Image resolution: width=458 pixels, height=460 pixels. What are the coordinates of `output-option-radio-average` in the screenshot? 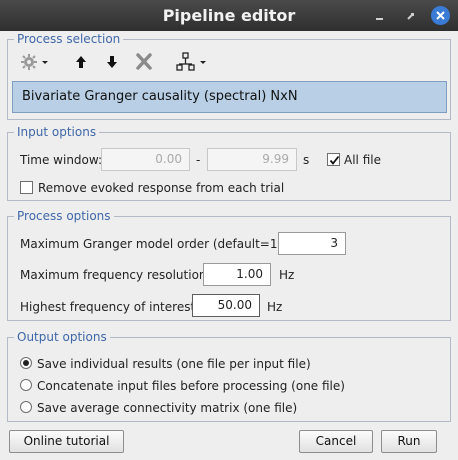 It's located at (26, 407).